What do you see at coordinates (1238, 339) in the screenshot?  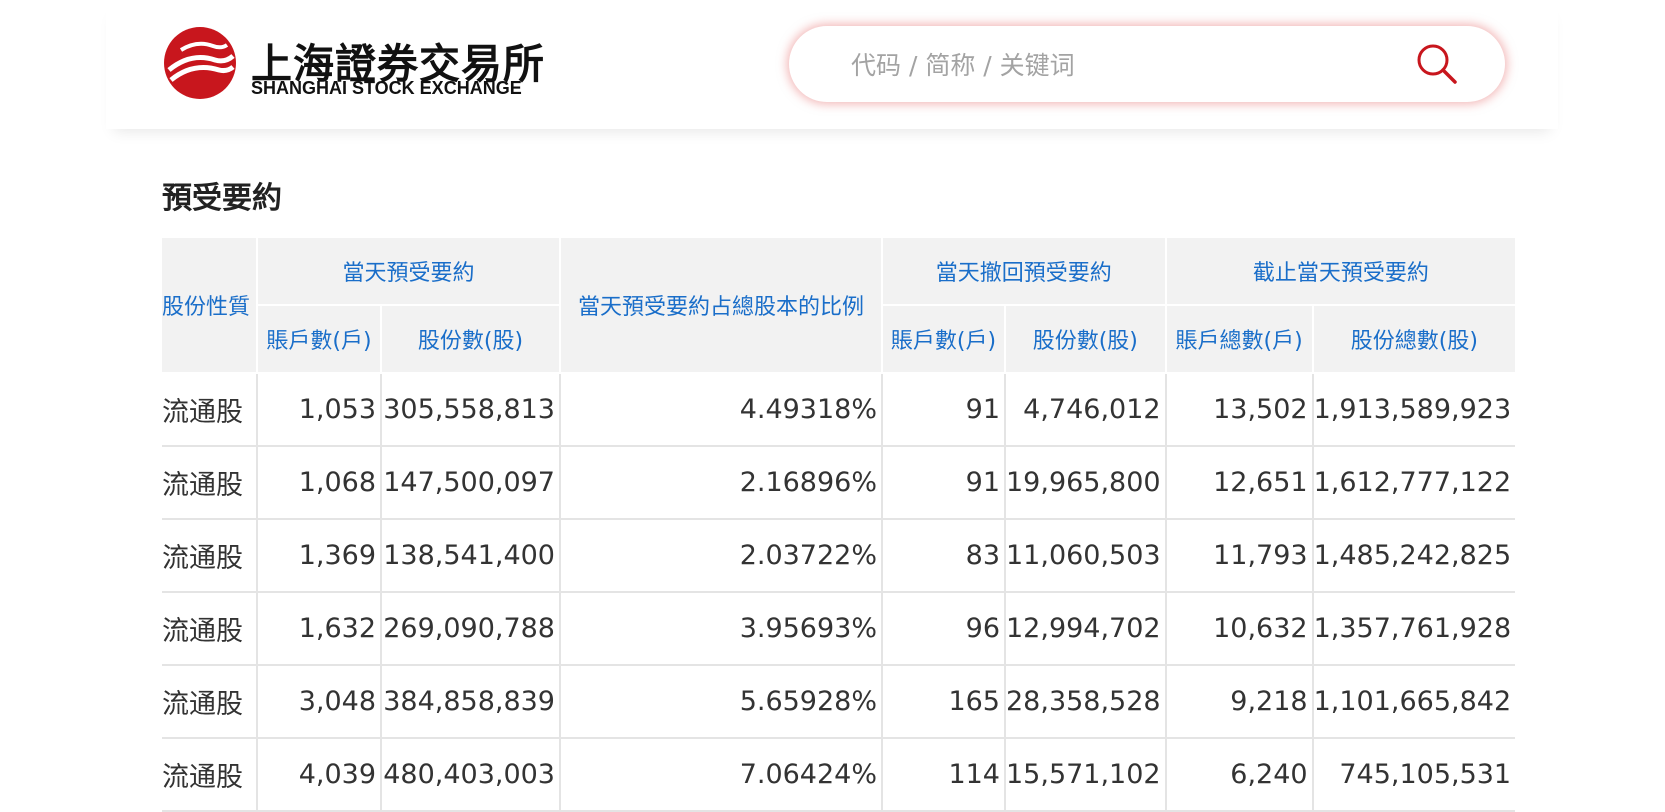 I see `header-total-accounts: 賬戶總數(戶)` at bounding box center [1238, 339].